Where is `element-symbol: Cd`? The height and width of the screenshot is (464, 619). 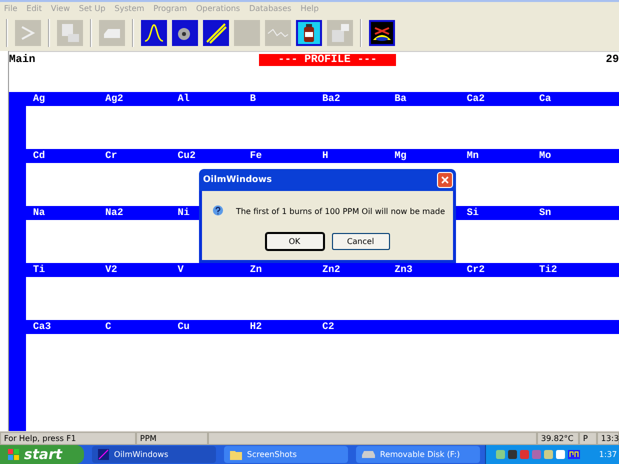
element-symbol: Cd is located at coordinates (39, 156).